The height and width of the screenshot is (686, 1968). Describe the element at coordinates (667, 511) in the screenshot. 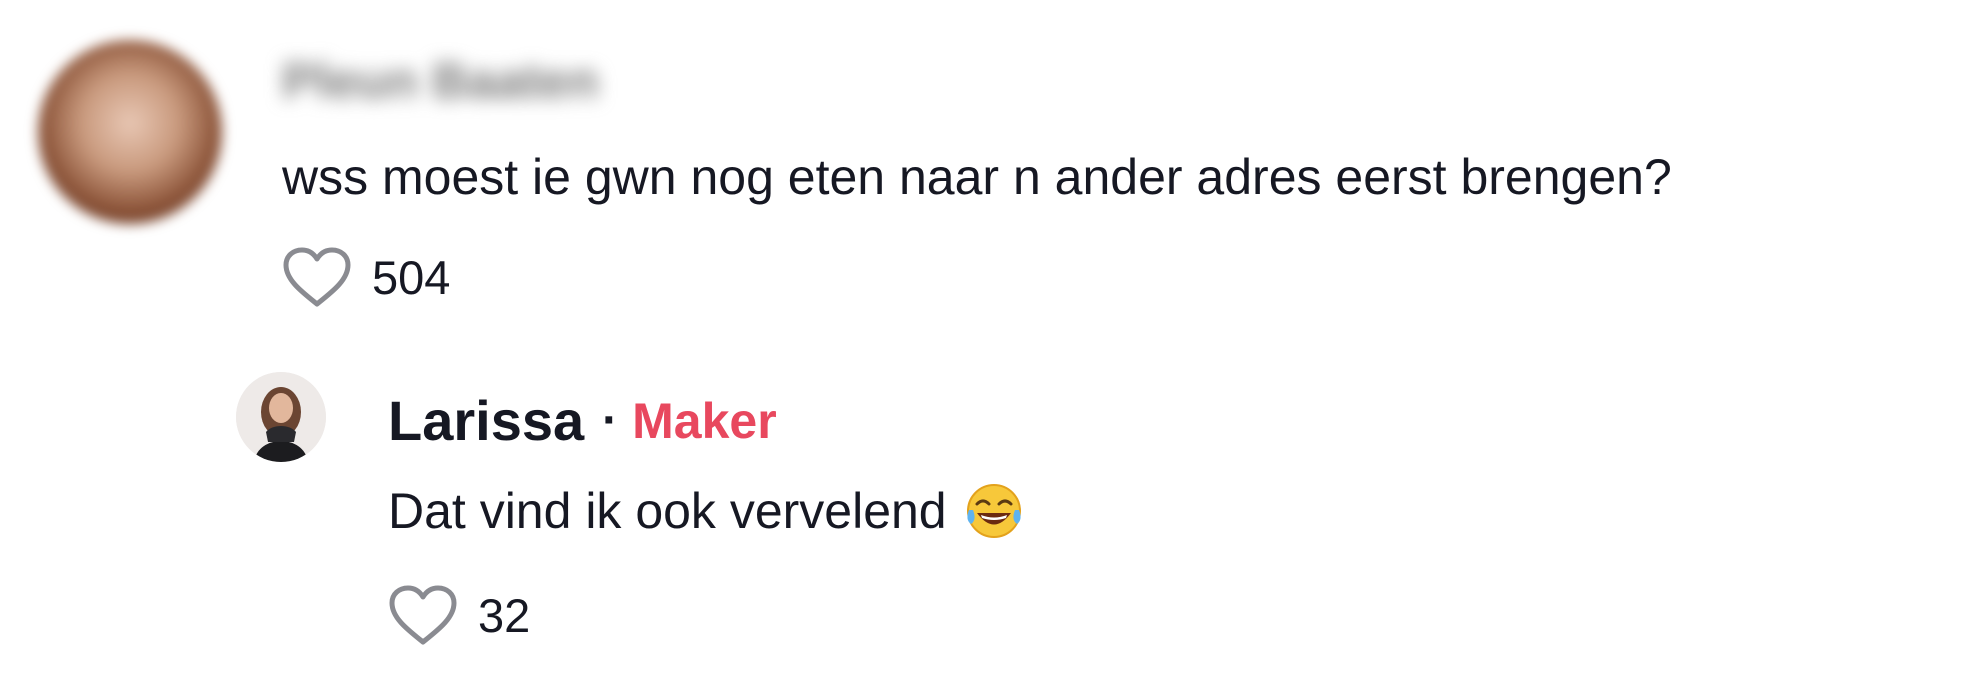

I see `reply-text: Dat vind ik ook vervelend` at that location.